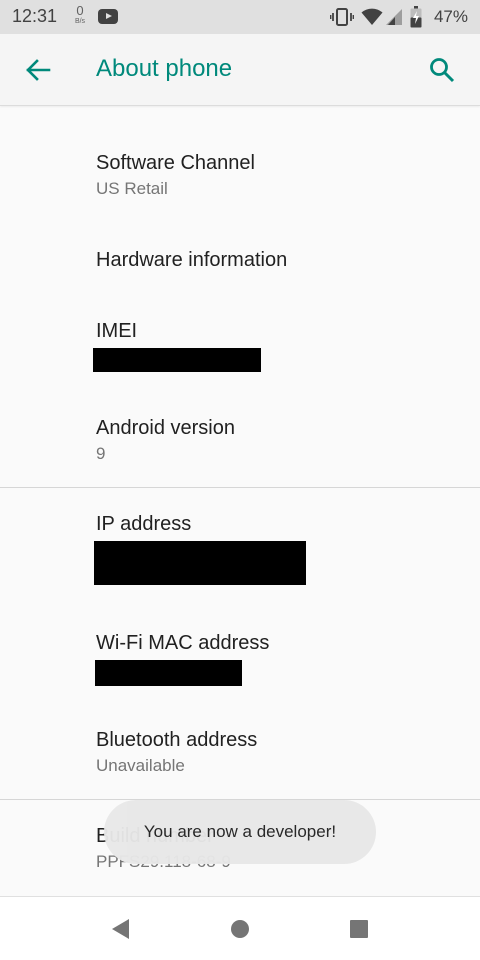 This screenshot has height=960, width=480. Describe the element at coordinates (101, 453) in the screenshot. I see `item-summary: 9` at that location.